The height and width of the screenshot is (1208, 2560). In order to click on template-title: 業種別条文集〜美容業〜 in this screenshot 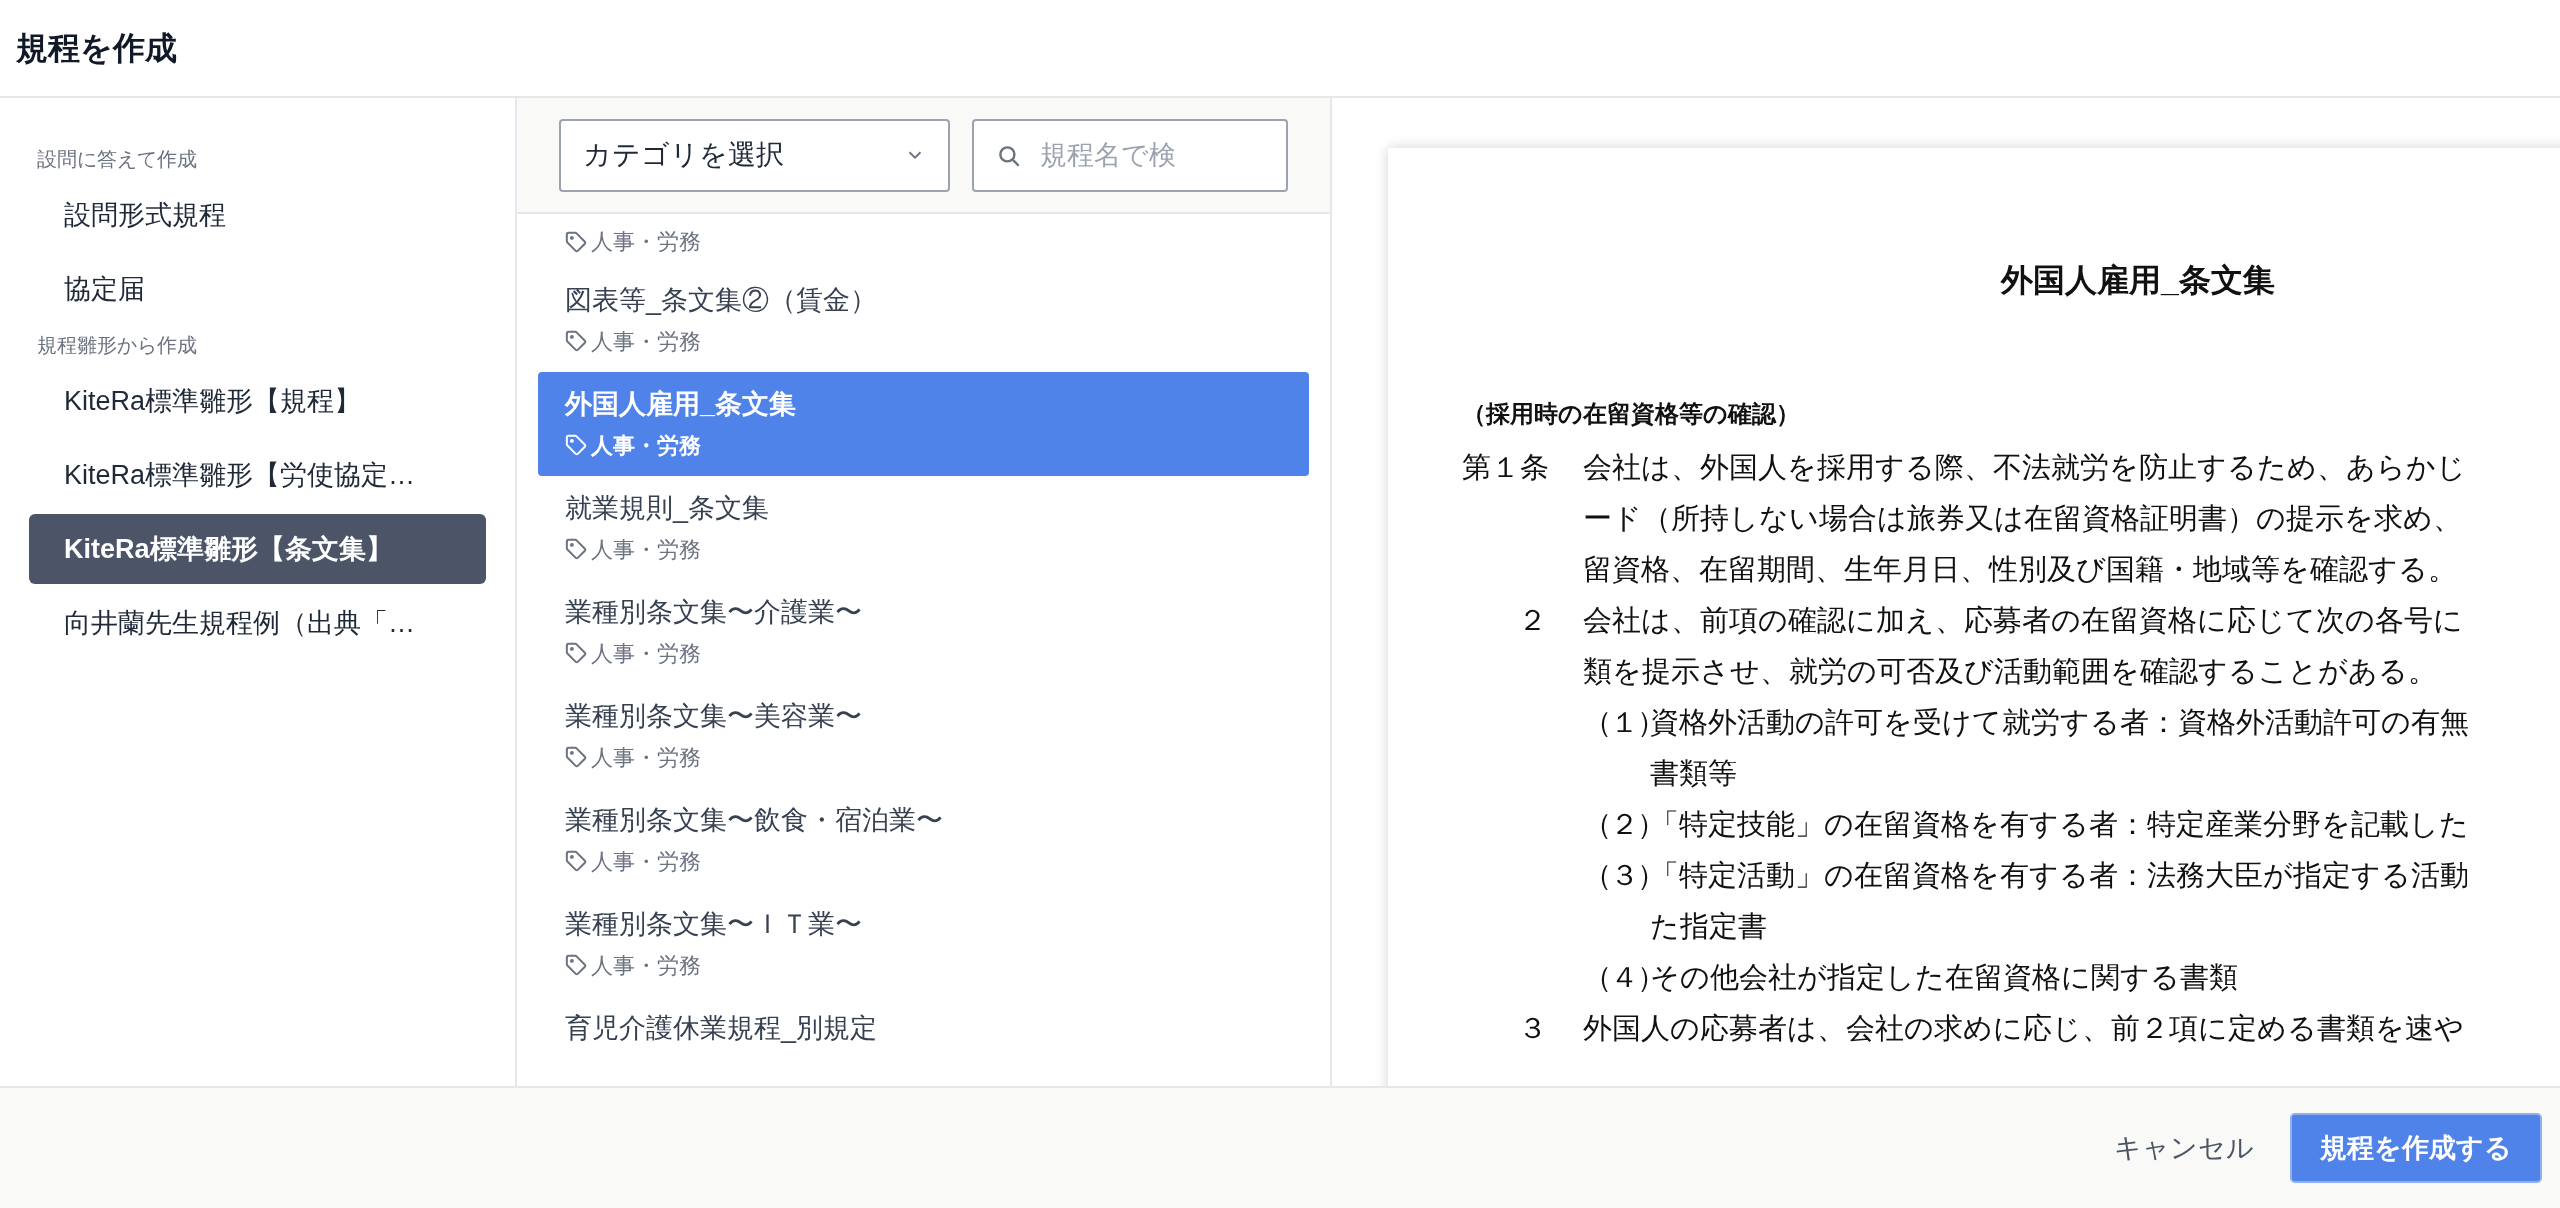, I will do `click(714, 716)`.